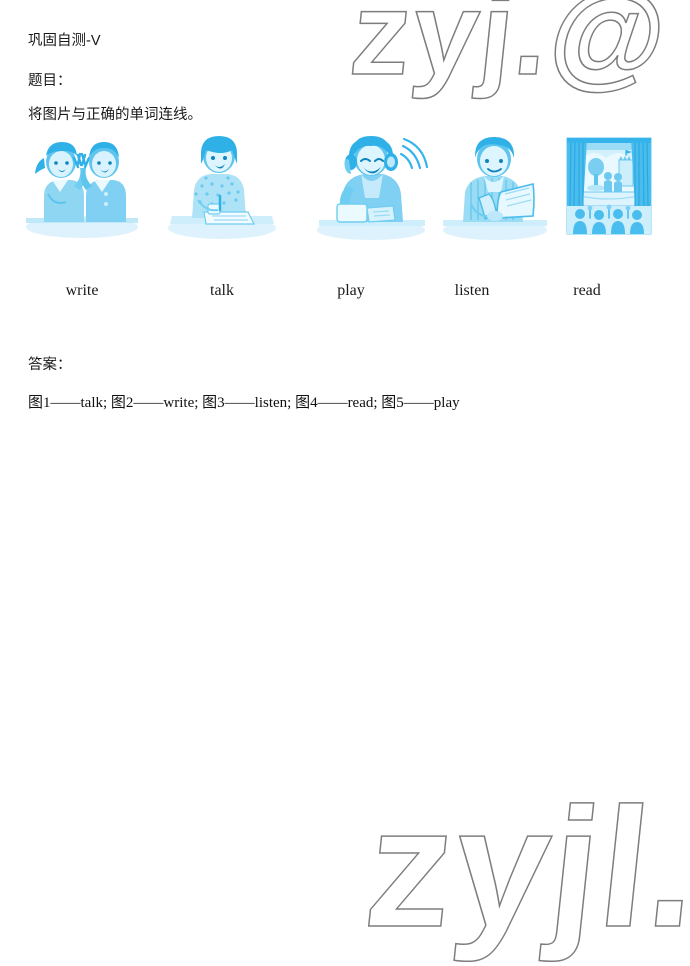  I want to click on boy-with-headphones-listening-icon, so click(373, 188).